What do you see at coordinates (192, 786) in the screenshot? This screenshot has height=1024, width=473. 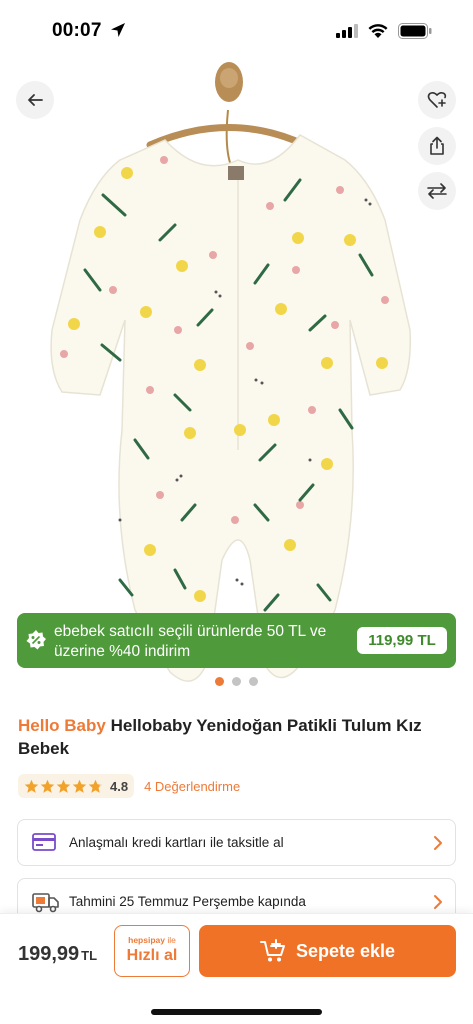 I see `review-count-link: 4 Değerlendirme` at bounding box center [192, 786].